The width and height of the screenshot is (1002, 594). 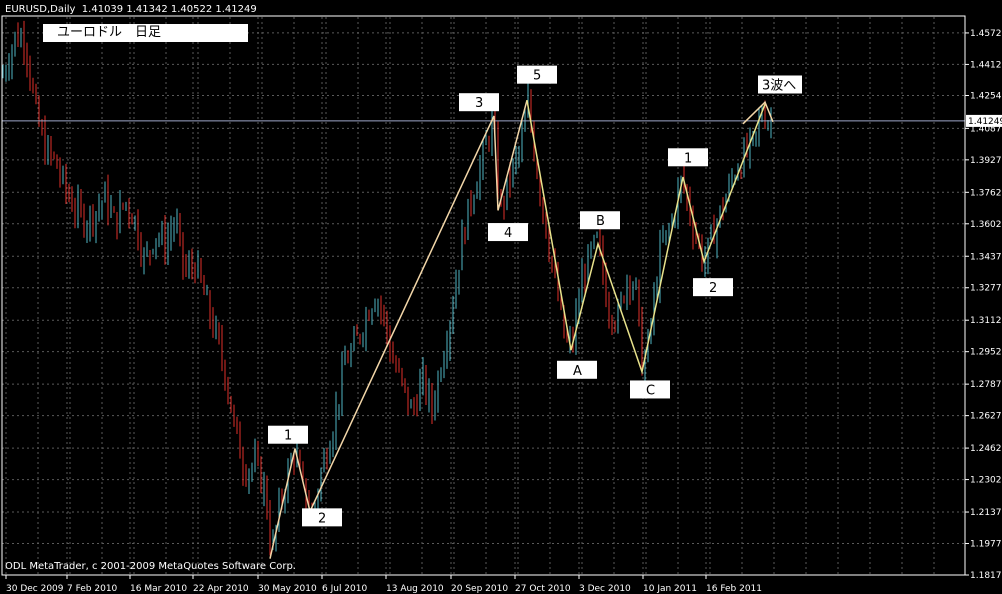 I want to click on x-tick-label: 16 Mar 2010, so click(x=158, y=589).